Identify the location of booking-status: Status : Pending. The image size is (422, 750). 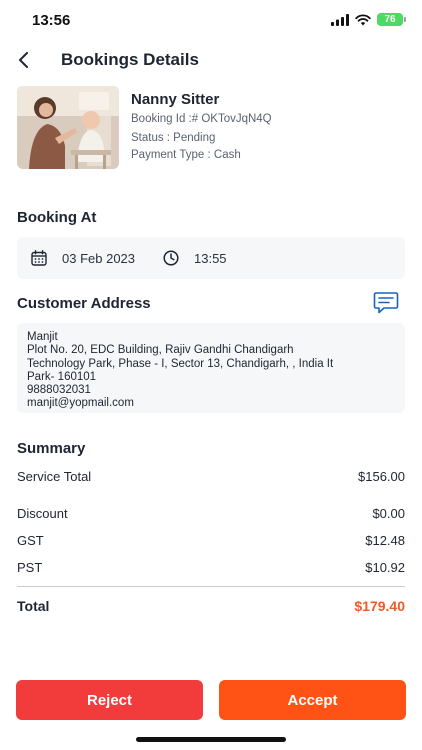
(173, 138).